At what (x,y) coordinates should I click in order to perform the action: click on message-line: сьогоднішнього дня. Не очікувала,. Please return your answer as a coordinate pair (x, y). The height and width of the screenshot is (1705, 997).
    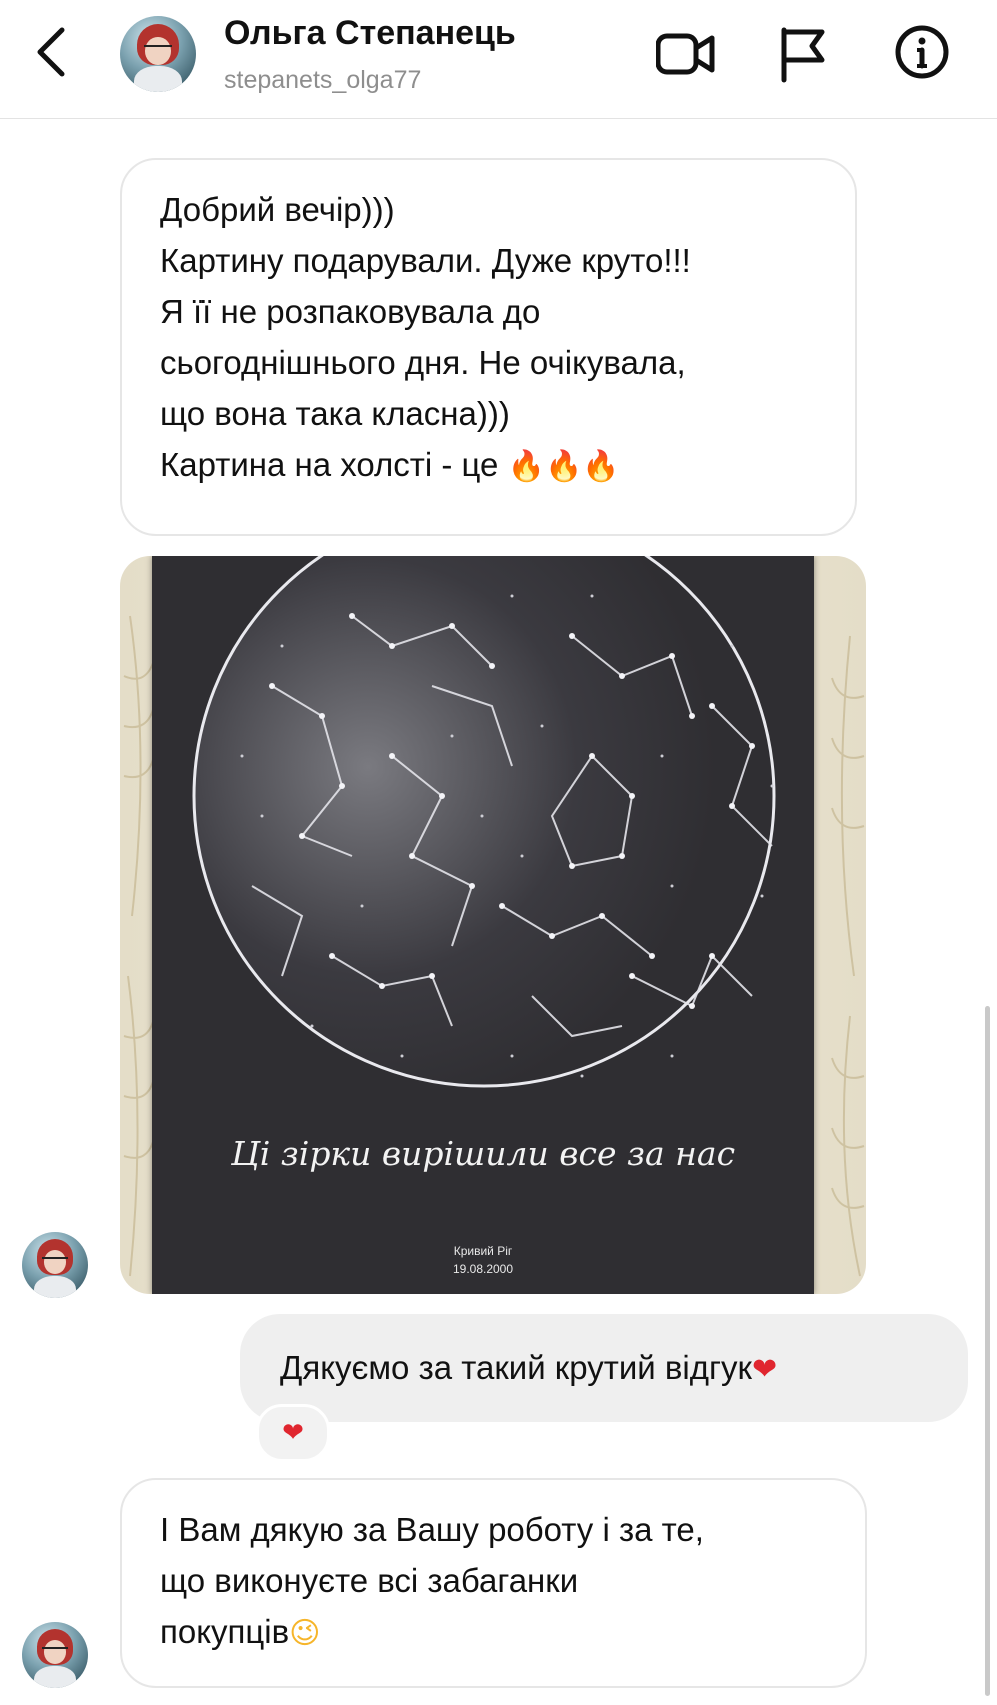
    Looking at the image, I should click on (423, 362).